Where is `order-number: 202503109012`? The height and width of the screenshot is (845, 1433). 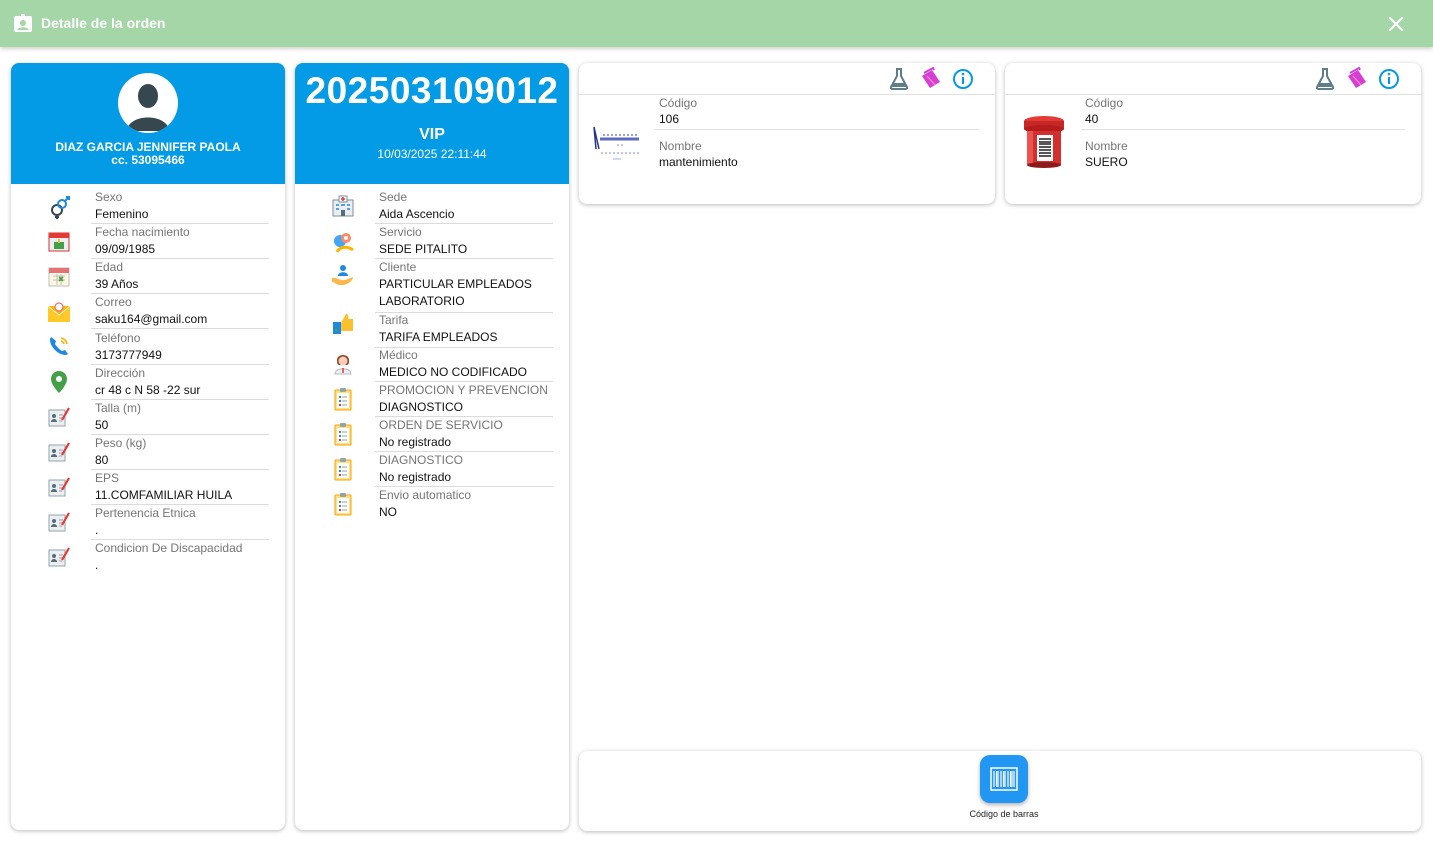
order-number: 202503109012 is located at coordinates (432, 90).